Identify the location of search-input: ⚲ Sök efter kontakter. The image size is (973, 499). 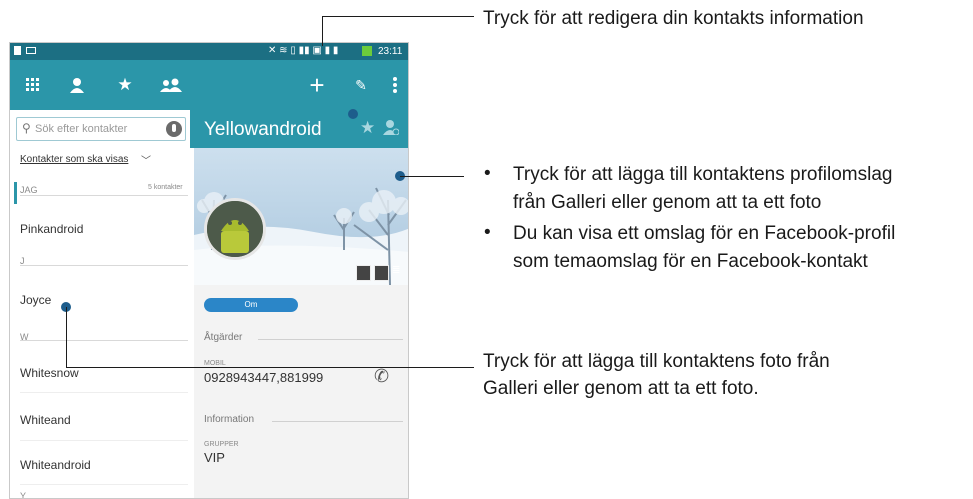
(101, 129).